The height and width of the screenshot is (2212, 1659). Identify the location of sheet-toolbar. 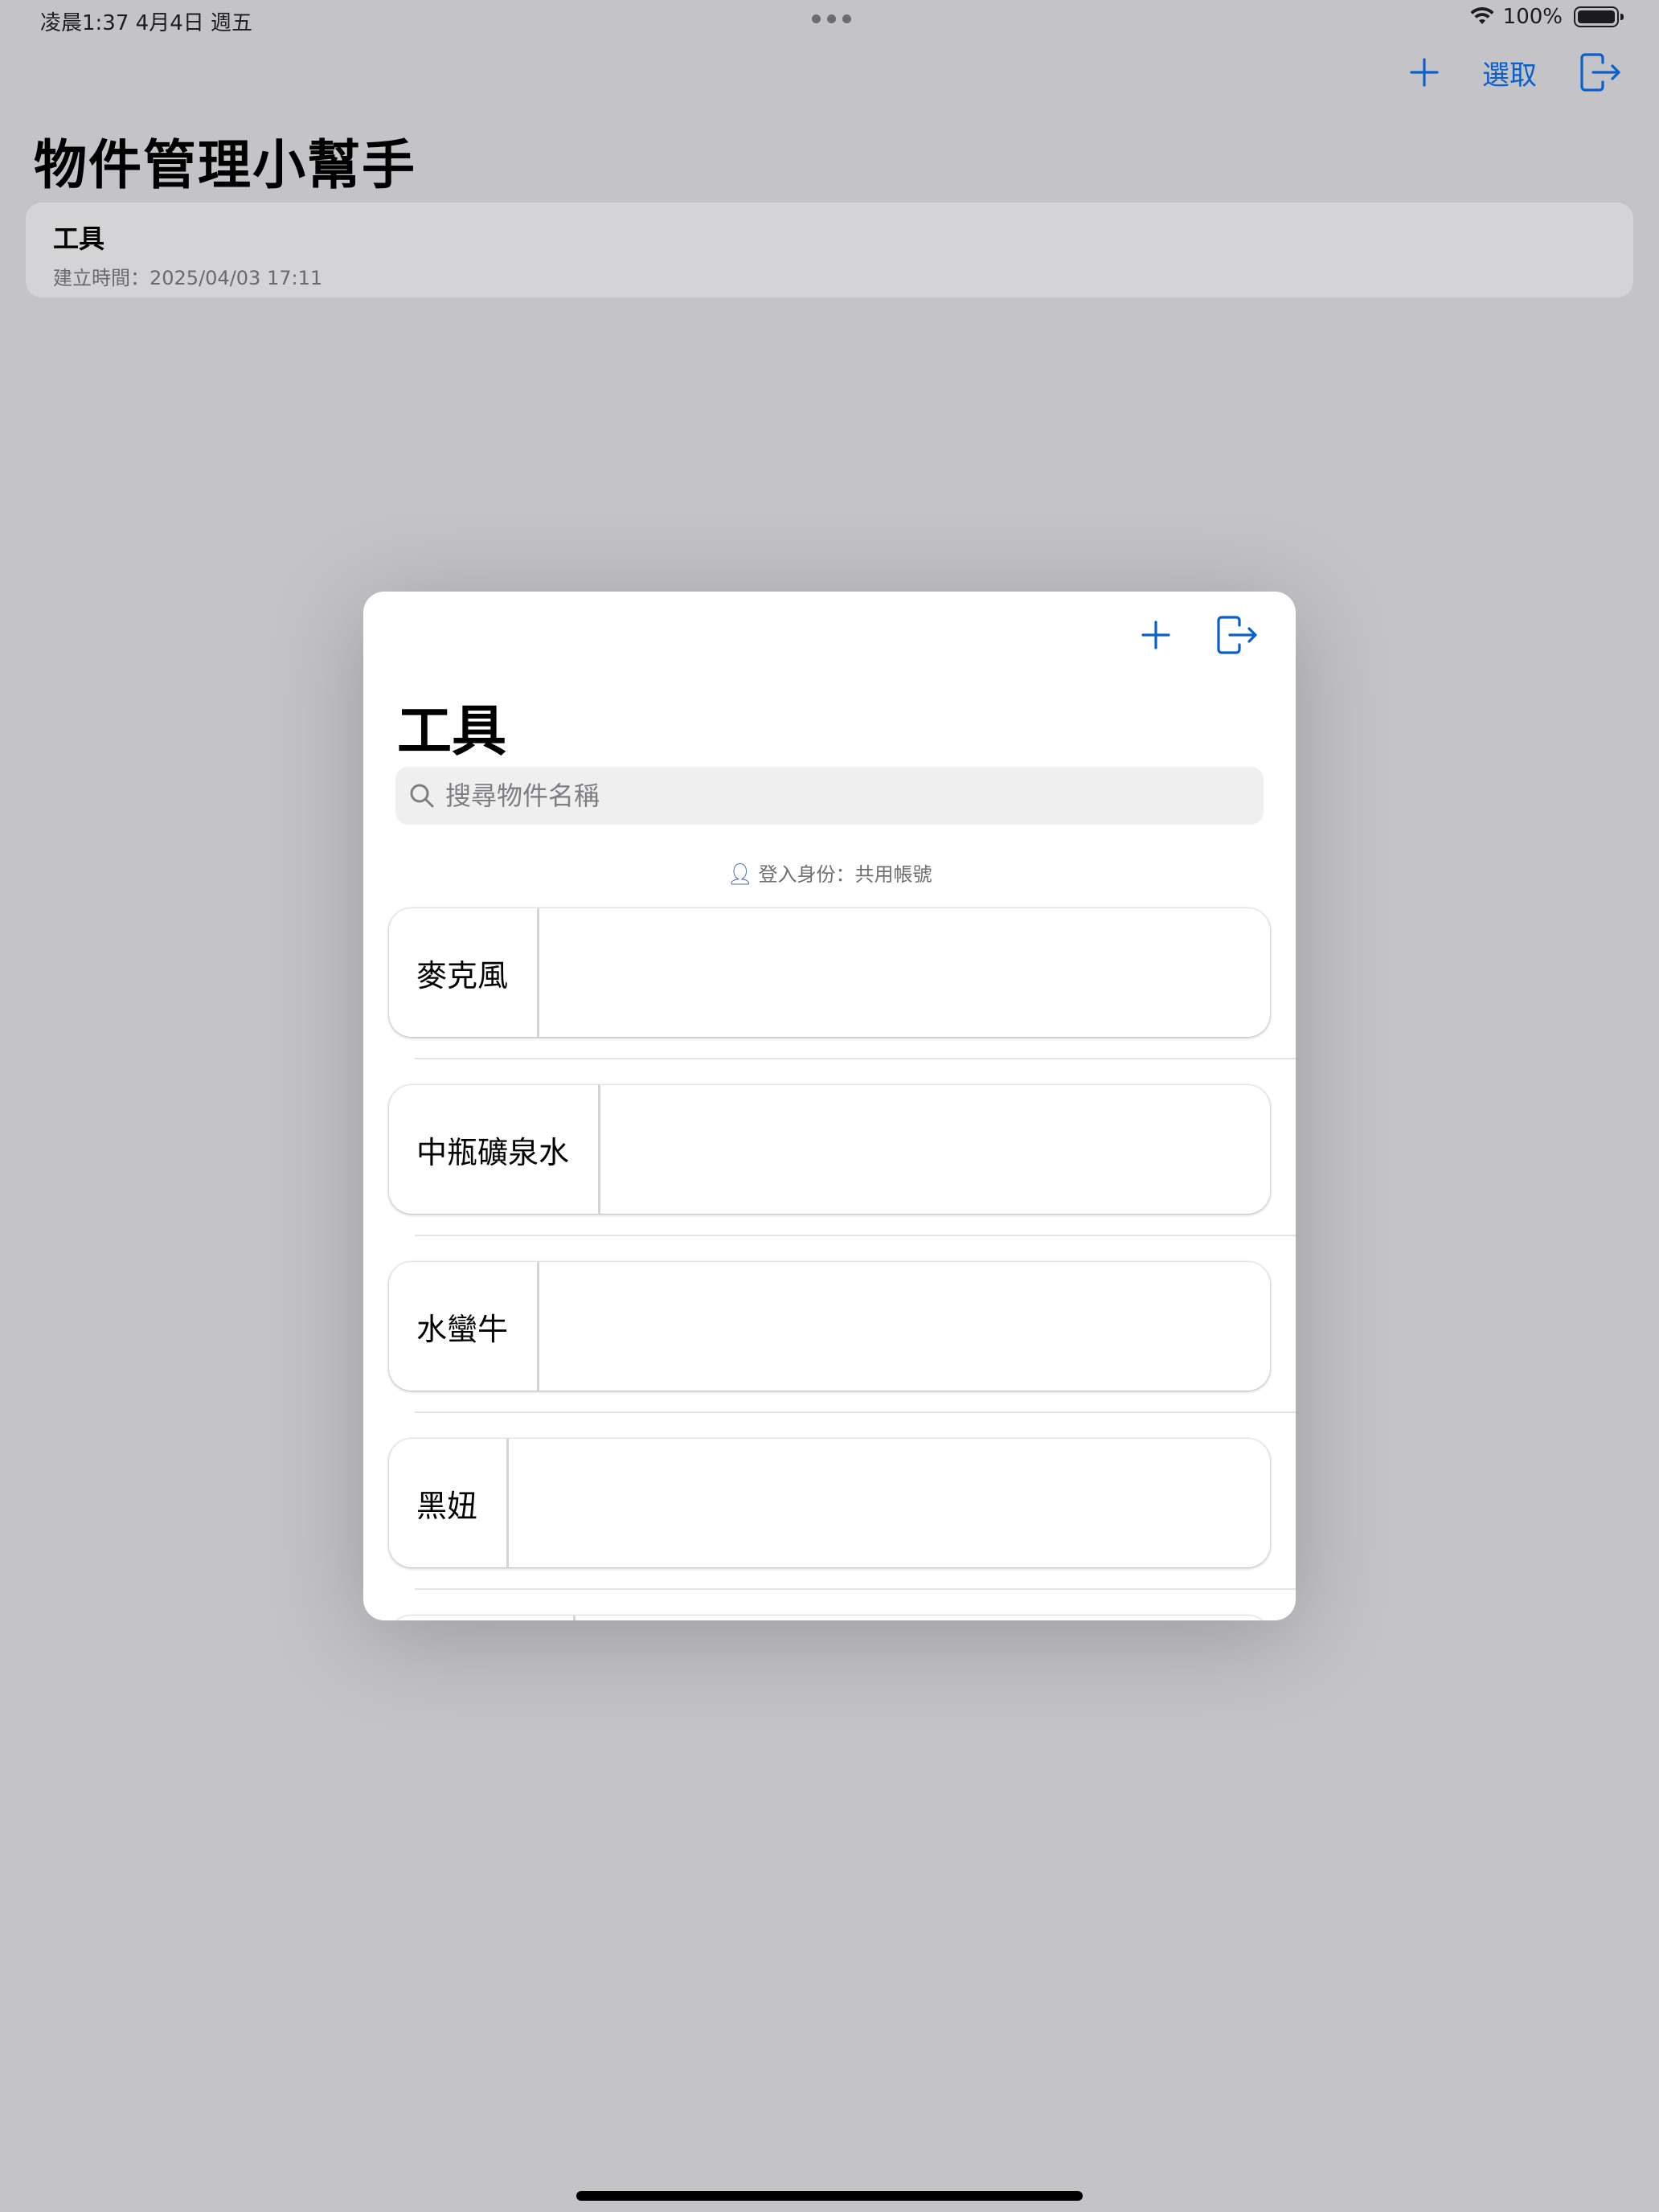
(1200, 635).